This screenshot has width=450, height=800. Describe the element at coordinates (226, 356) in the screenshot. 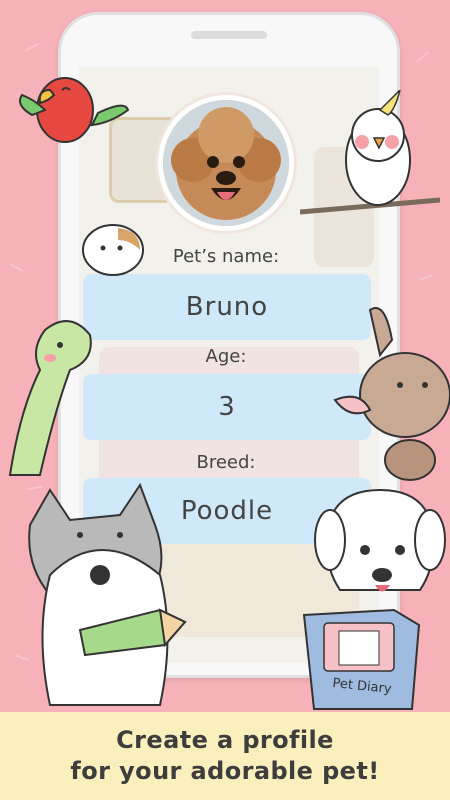

I see `age-label: Age:` at that location.